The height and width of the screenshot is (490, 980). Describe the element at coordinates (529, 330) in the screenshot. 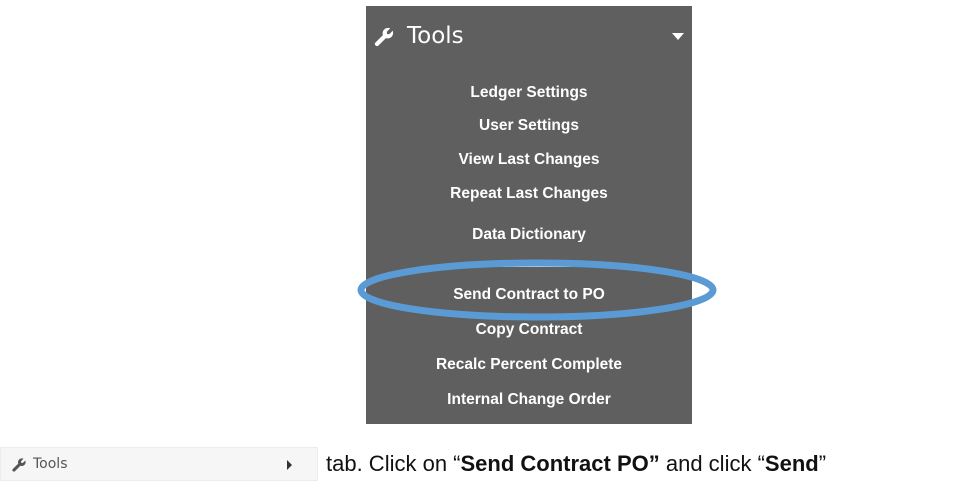

I see `menu-item-copy-contract: Copy Contract` at that location.